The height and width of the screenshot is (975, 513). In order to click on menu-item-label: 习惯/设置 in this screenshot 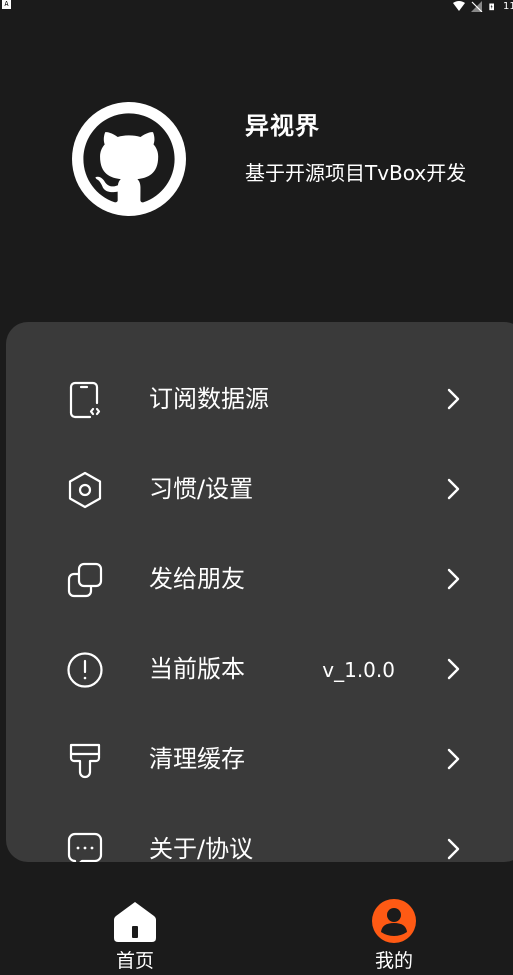, I will do `click(201, 489)`.